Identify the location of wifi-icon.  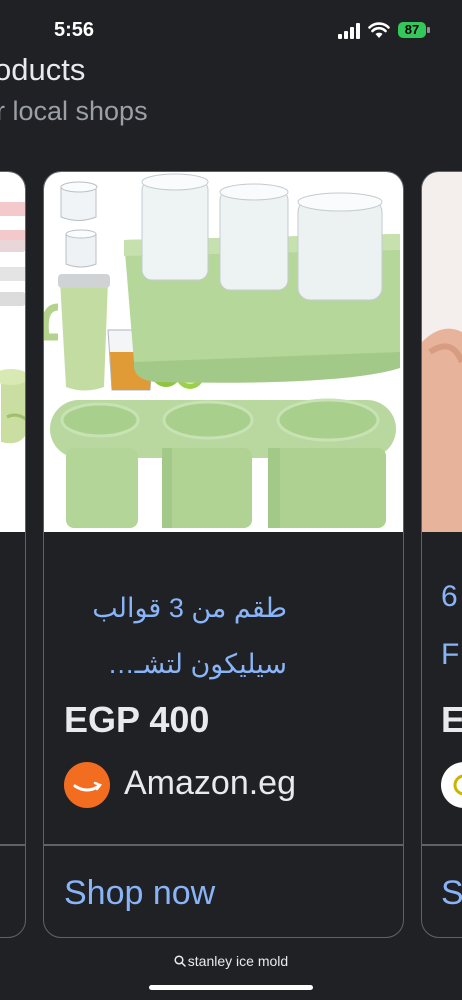
(379, 30).